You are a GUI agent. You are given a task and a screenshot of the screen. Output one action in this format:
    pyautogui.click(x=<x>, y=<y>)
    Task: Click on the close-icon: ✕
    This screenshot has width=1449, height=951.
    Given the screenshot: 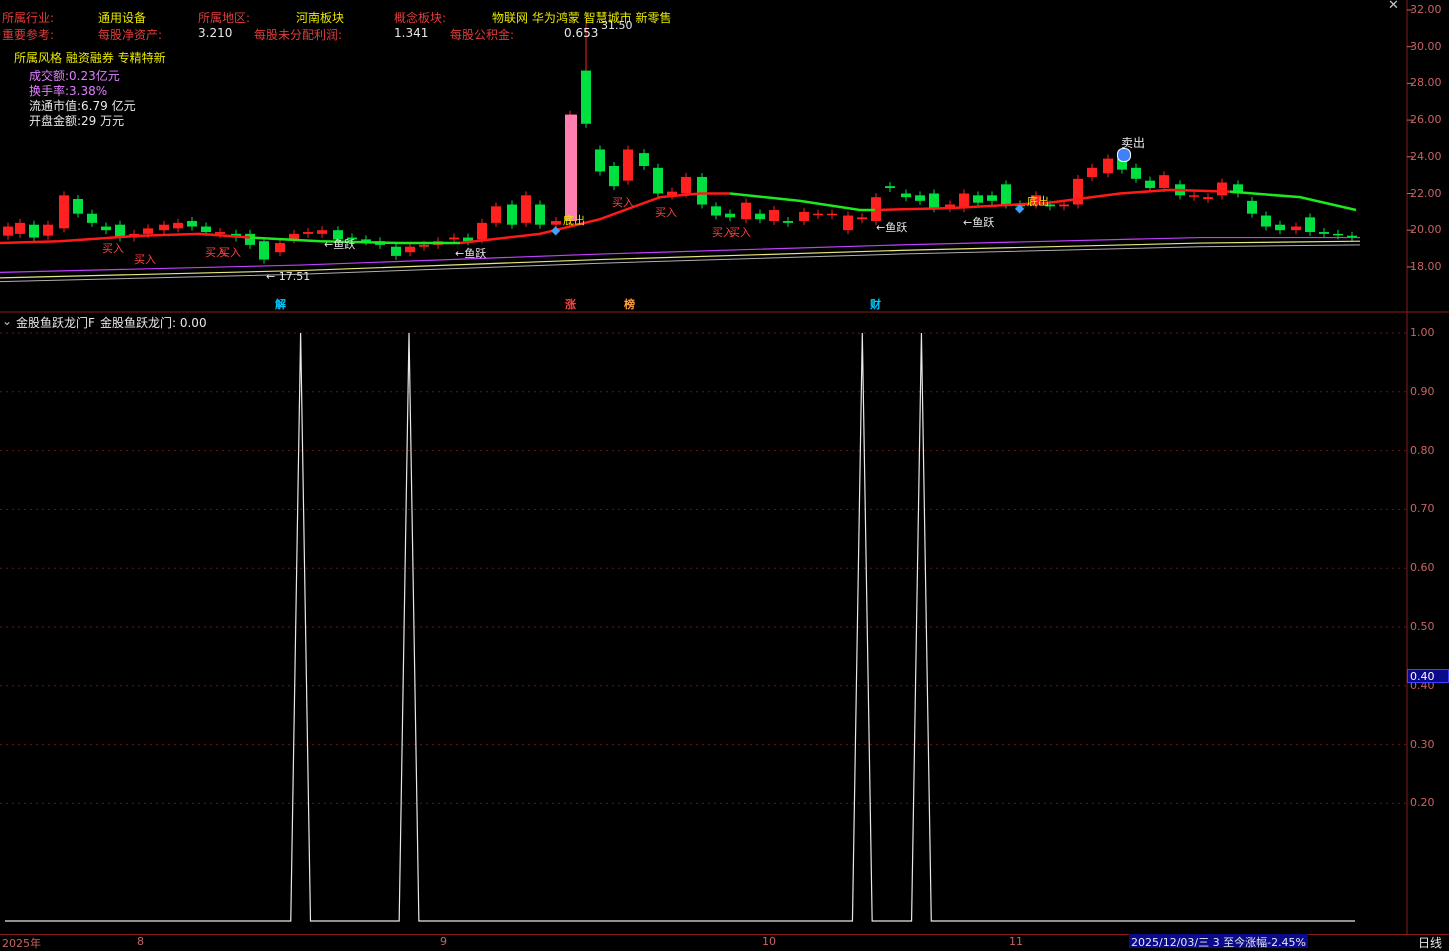 What is the action you would take?
    pyautogui.click(x=1393, y=6)
    